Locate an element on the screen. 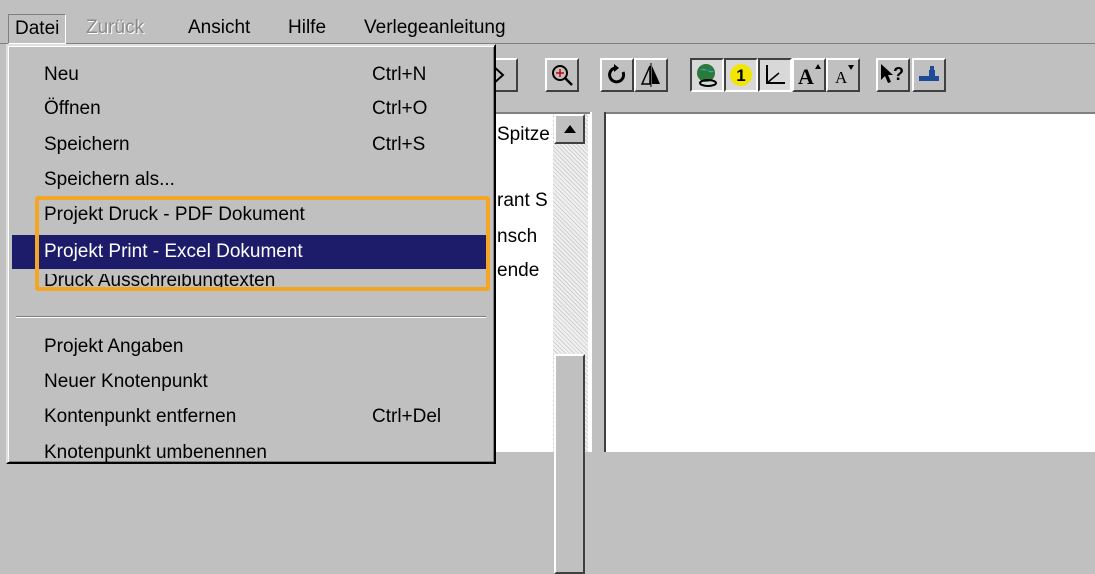 This screenshot has width=1095, height=574. menu-item-neu: Neu Ctrl+N is located at coordinates (251, 75).